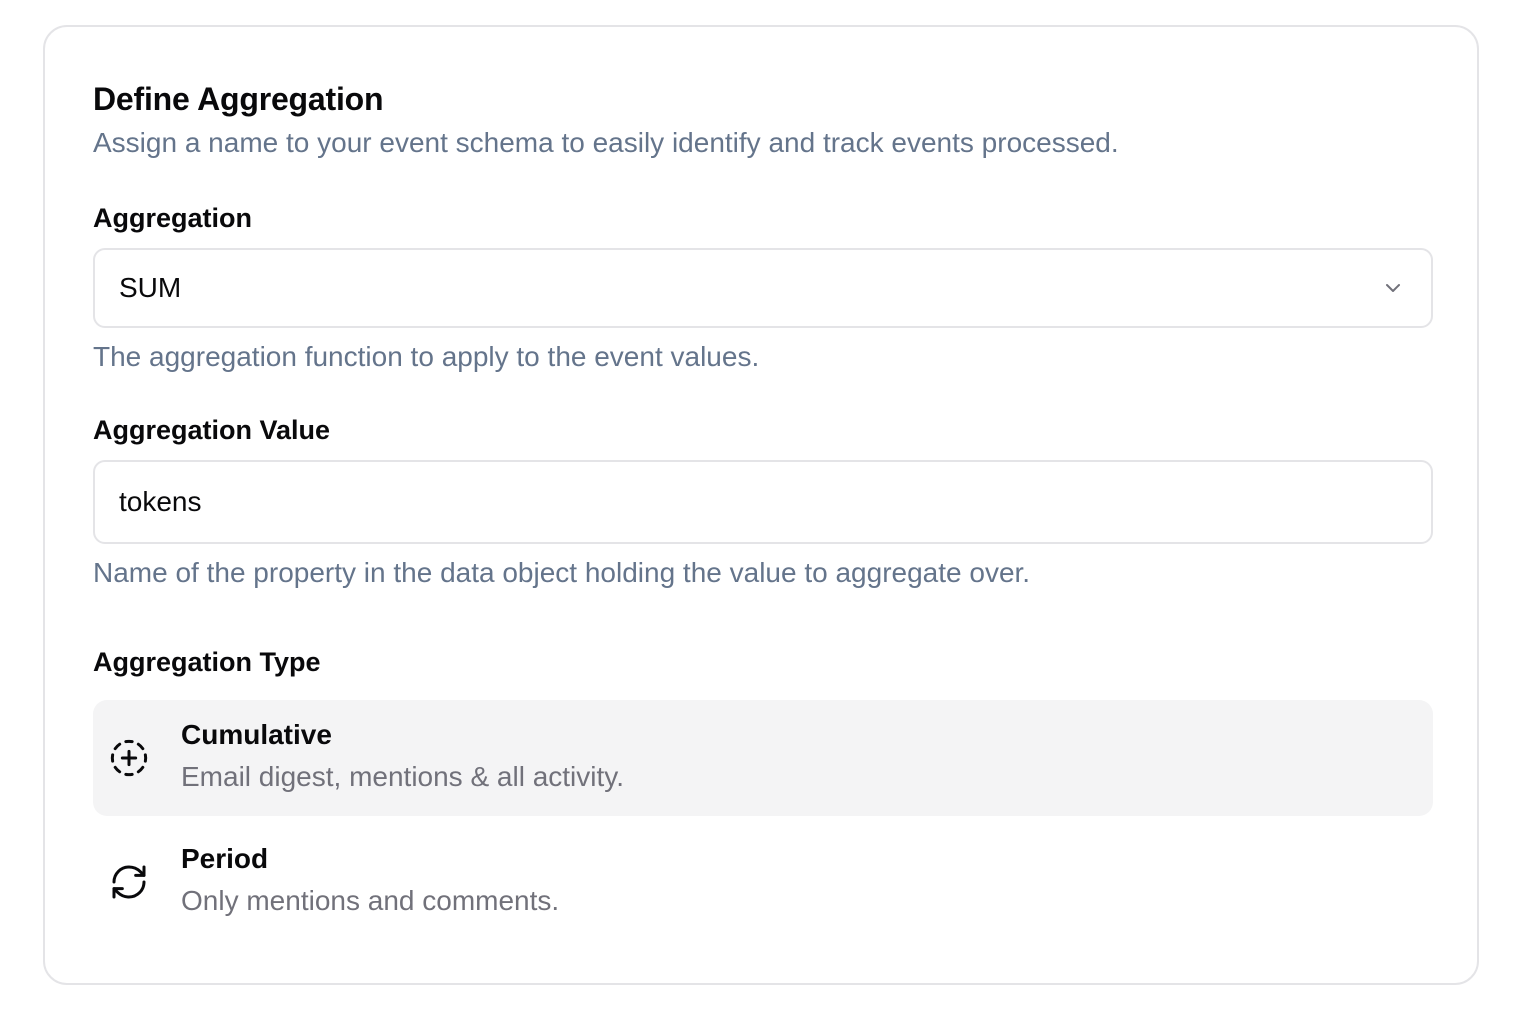 The height and width of the screenshot is (1022, 1534). I want to click on aggregation-value-text: tokens, so click(160, 501).